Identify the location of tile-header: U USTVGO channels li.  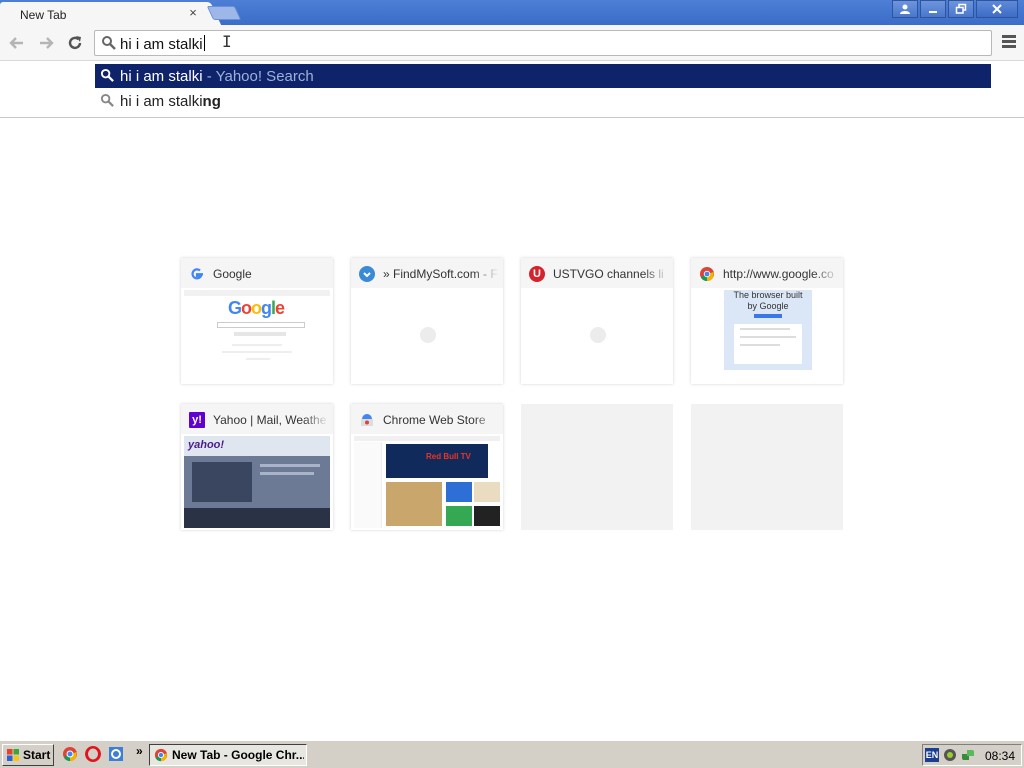
(597, 273).